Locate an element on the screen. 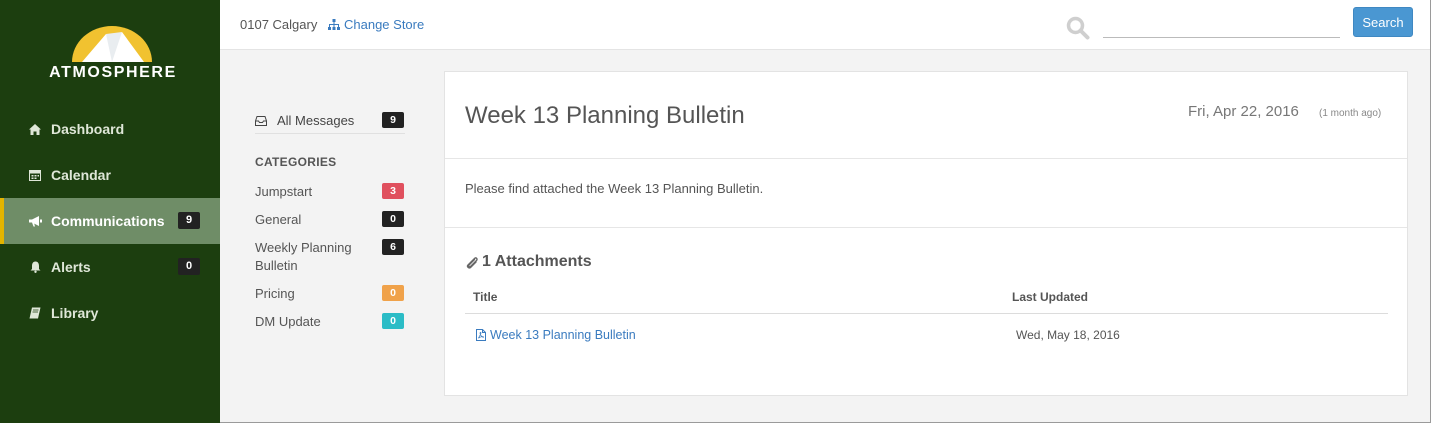 The image size is (1431, 423). category-item-weekly-planning-bulletin: Weekly Planning Bulletin 6 is located at coordinates (330, 257).